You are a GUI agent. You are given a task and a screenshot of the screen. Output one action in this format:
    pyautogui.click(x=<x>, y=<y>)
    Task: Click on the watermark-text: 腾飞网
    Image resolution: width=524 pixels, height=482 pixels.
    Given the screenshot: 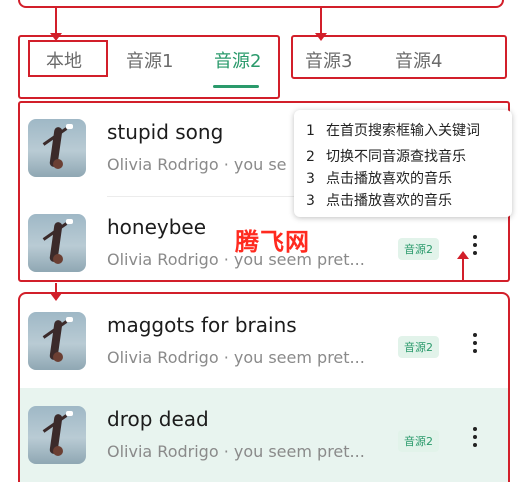 What is the action you would take?
    pyautogui.click(x=272, y=242)
    